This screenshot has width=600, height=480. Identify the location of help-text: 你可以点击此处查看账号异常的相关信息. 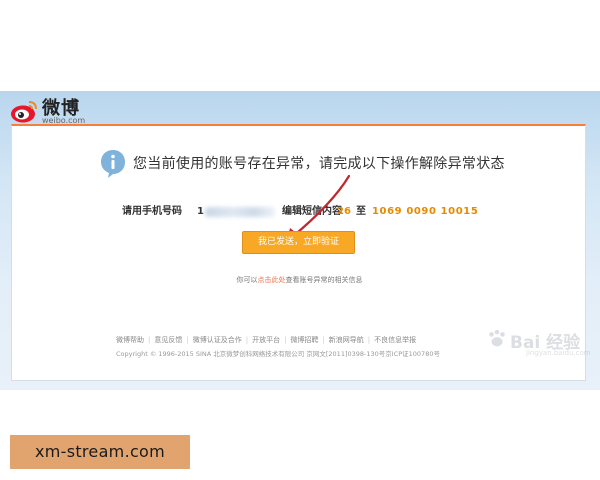
(299, 280).